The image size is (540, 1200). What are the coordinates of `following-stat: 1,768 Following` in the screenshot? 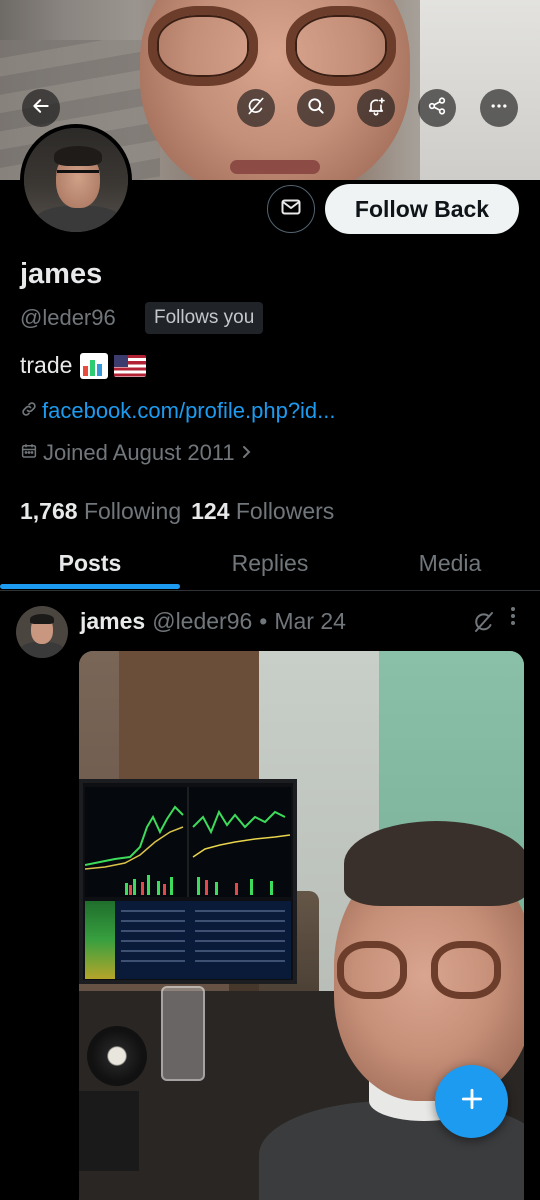 It's located at (100, 511).